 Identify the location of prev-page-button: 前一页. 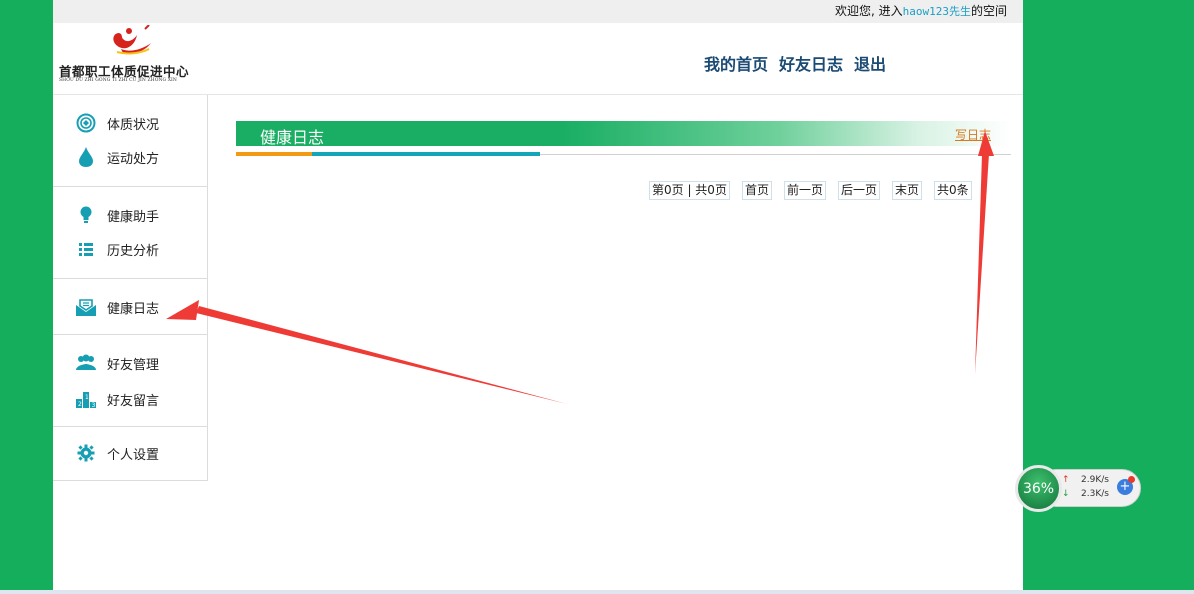
(804, 190).